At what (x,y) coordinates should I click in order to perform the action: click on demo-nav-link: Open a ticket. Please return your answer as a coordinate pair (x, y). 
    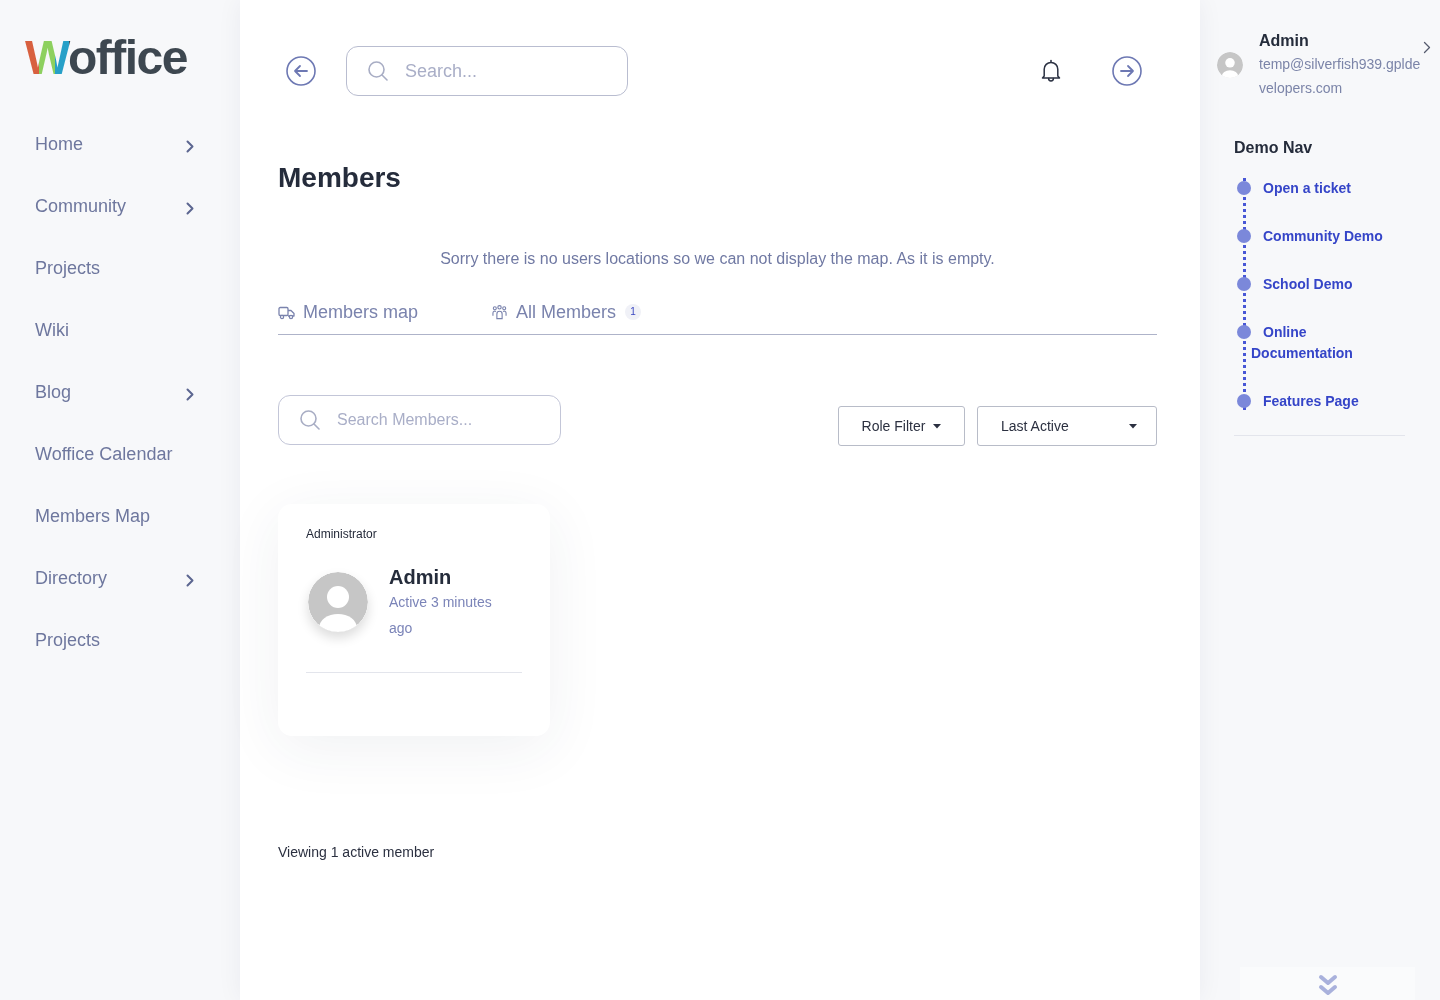
    Looking at the image, I should click on (1326, 188).